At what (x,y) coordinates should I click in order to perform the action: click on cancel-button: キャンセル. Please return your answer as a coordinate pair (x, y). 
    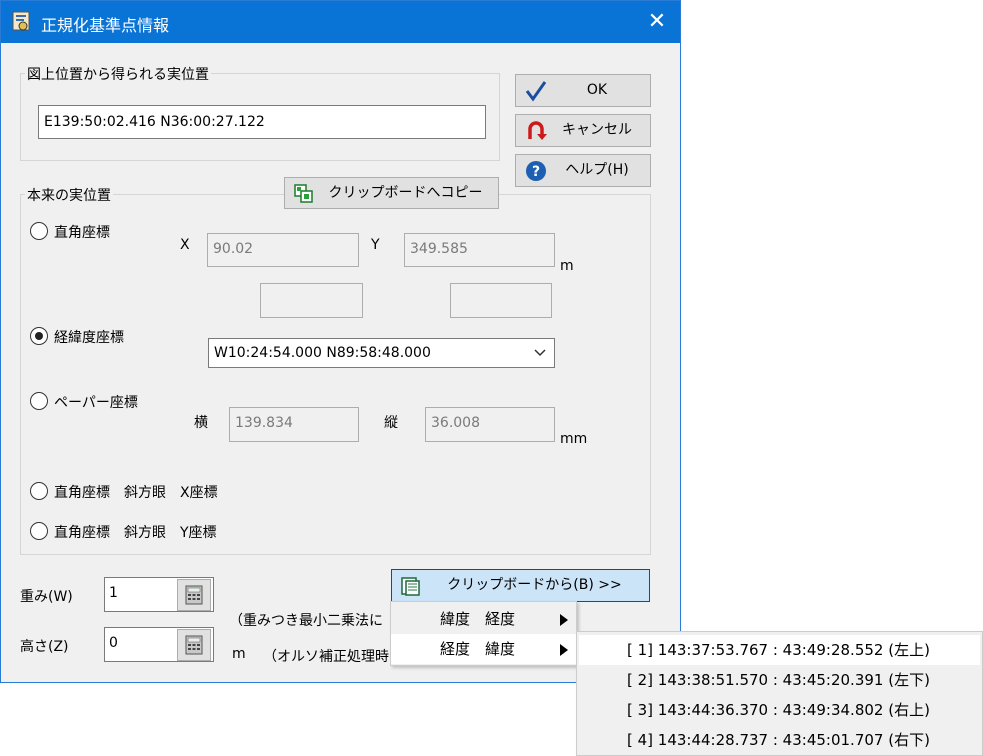
    Looking at the image, I should click on (583, 130).